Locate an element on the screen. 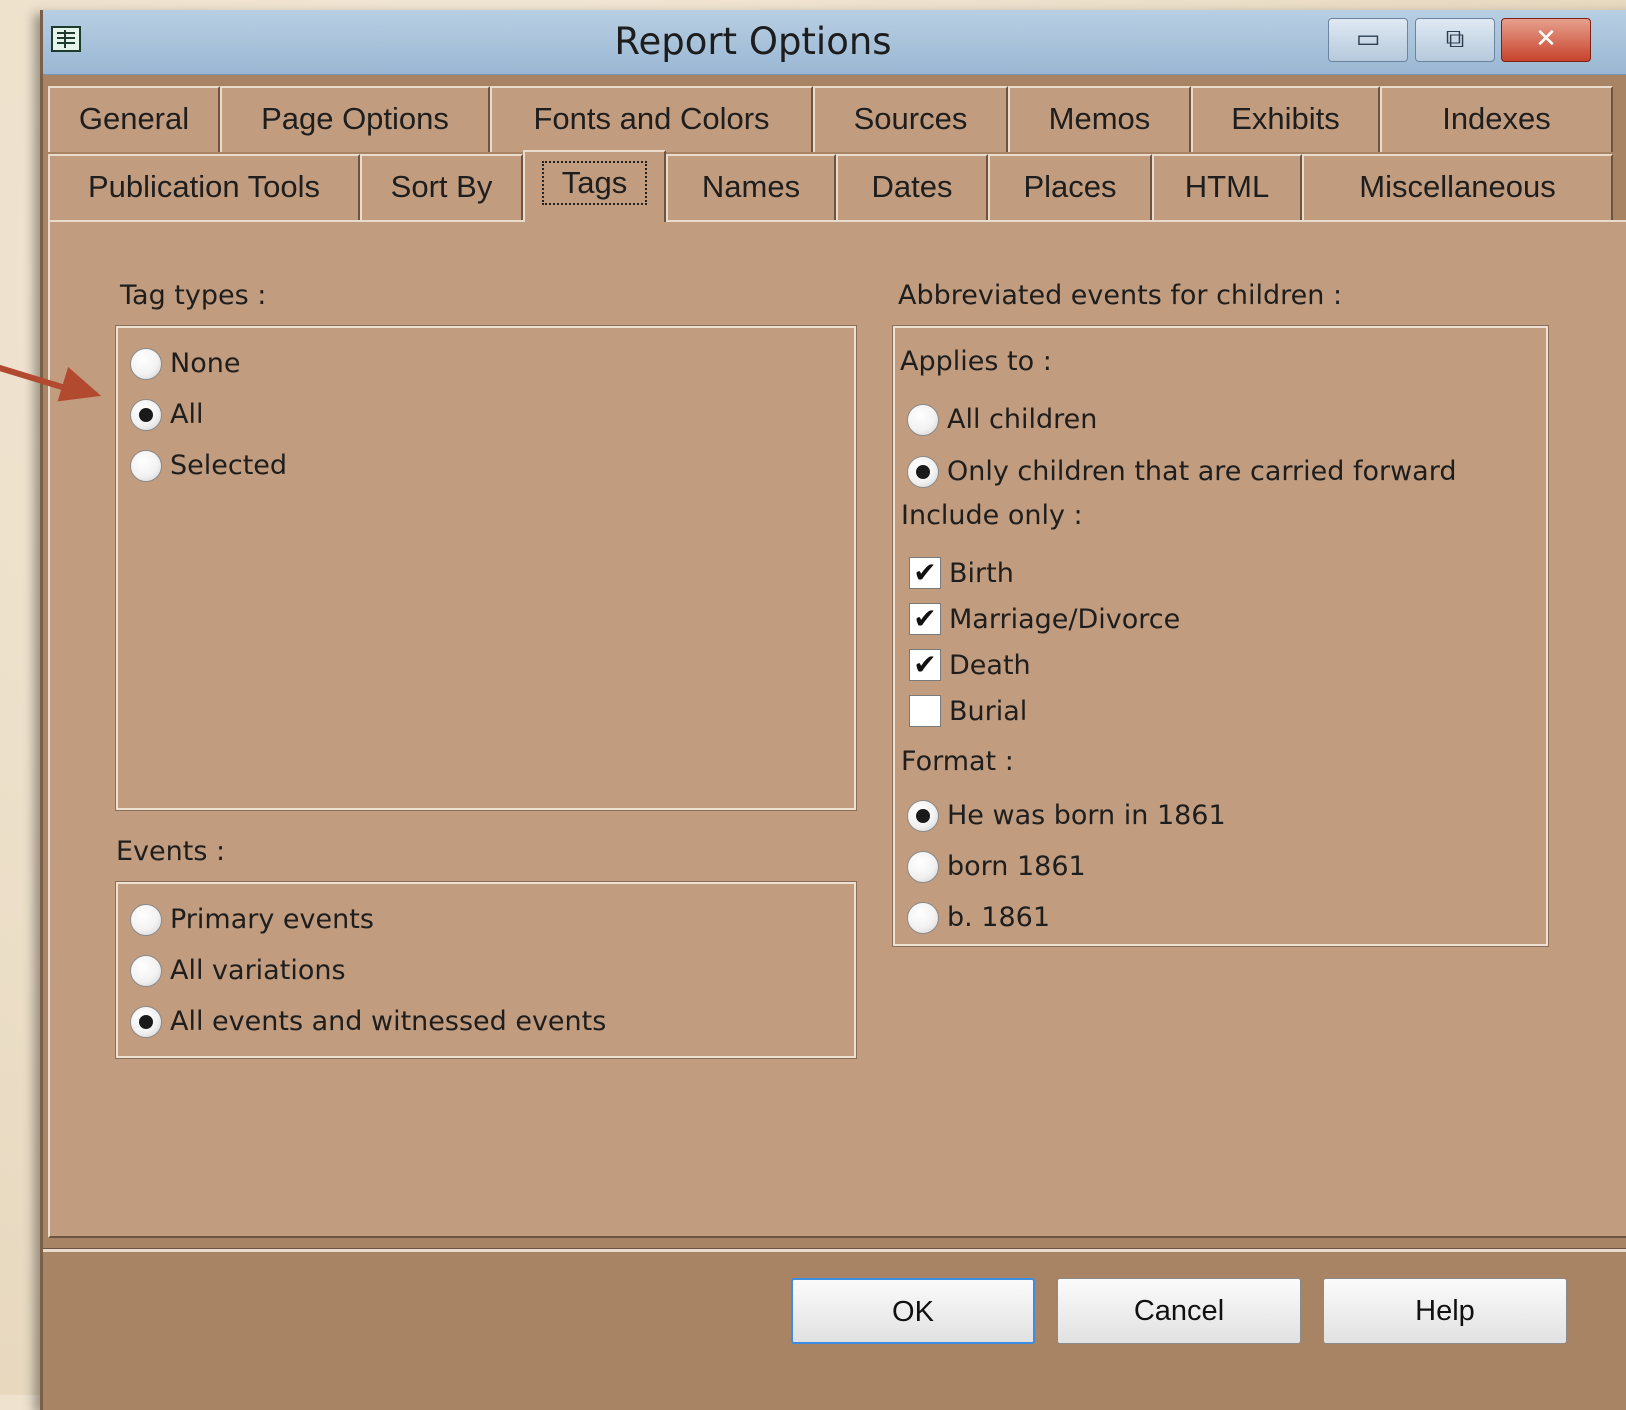 Image resolution: width=1626 pixels, height=1410 pixels. option-label: born 1861 is located at coordinates (1016, 866).